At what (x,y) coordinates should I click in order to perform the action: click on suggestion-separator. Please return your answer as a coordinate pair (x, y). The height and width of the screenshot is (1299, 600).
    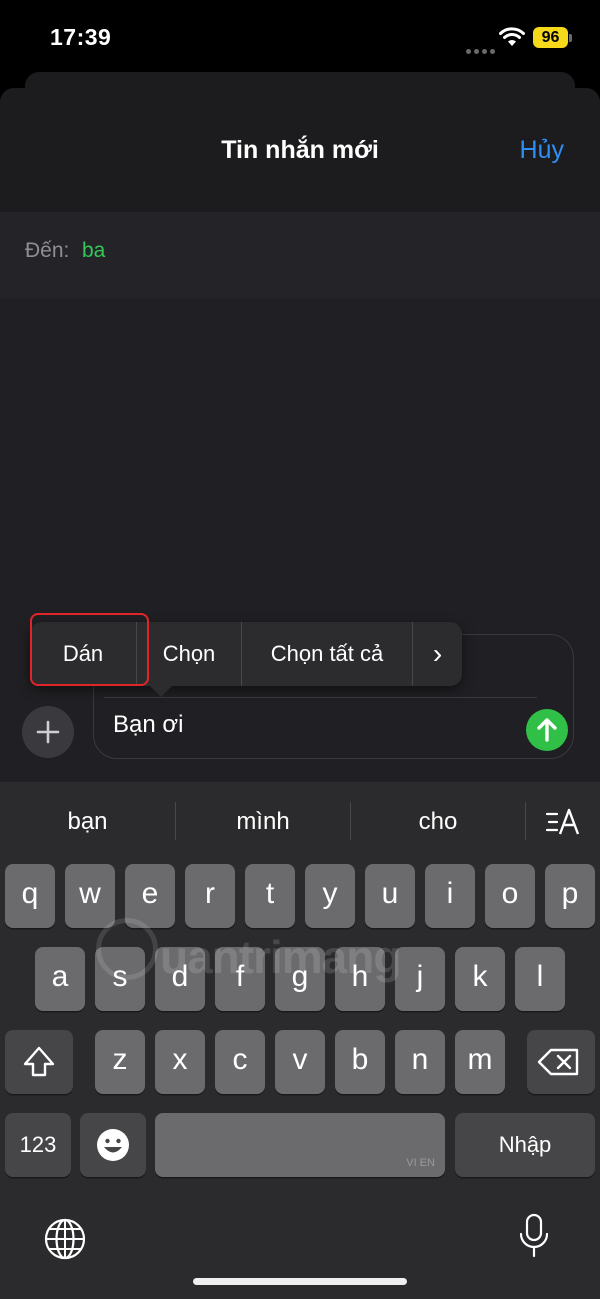
    Looking at the image, I should click on (525, 821).